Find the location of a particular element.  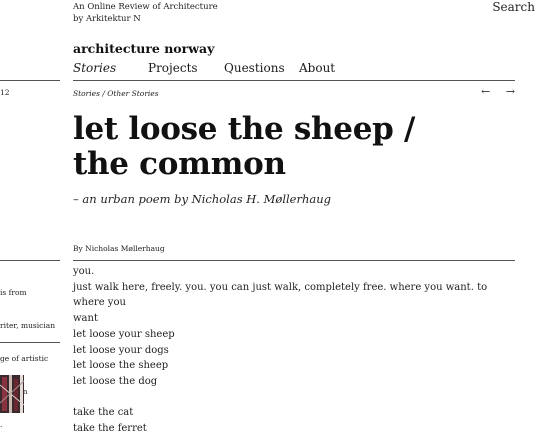

left-column-number: 12 is located at coordinates (5, 92).